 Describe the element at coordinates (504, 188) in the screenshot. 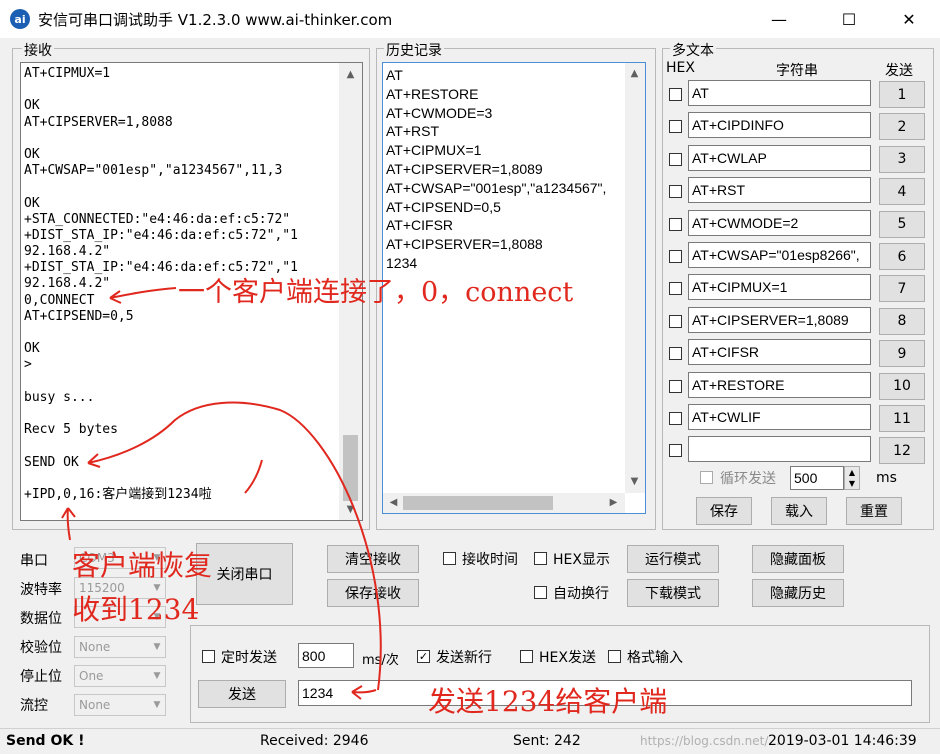

I see `history-item: AT+CWSAP="001esp","a1234567",` at that location.